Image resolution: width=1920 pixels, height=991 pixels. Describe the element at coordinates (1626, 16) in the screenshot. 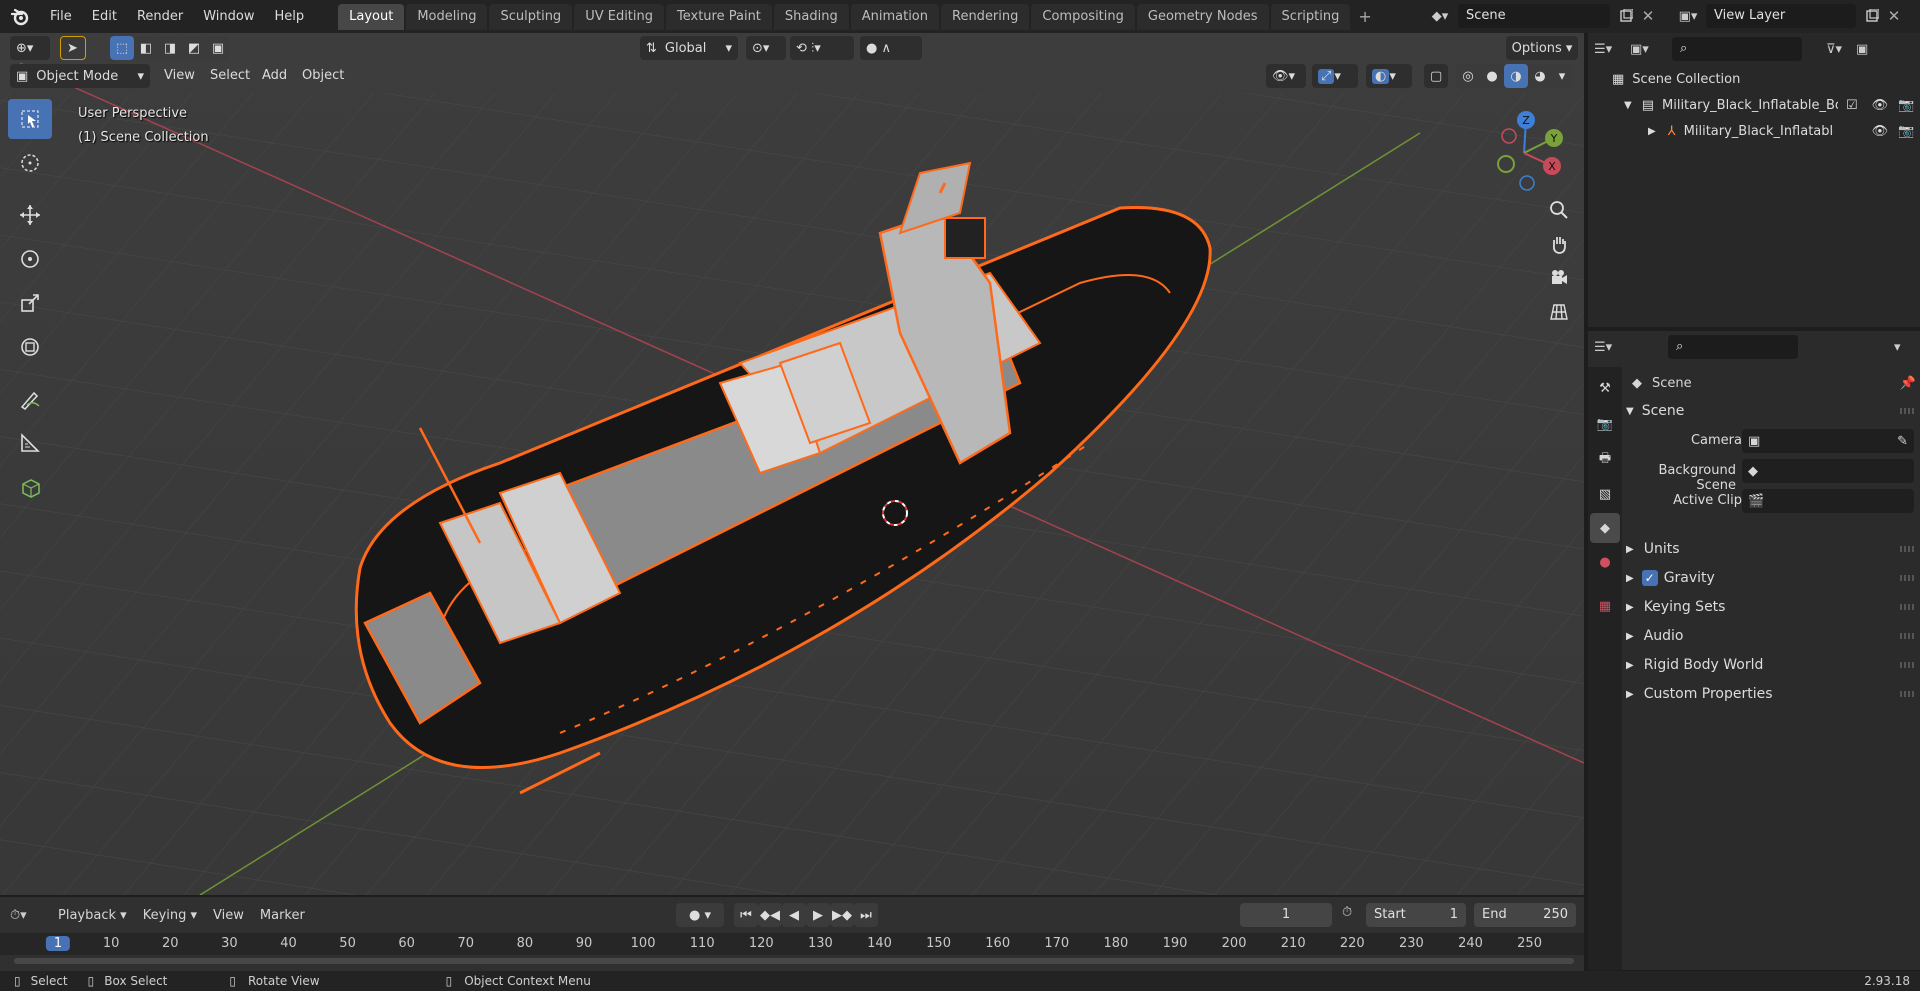

I see `new-scene-icon` at that location.